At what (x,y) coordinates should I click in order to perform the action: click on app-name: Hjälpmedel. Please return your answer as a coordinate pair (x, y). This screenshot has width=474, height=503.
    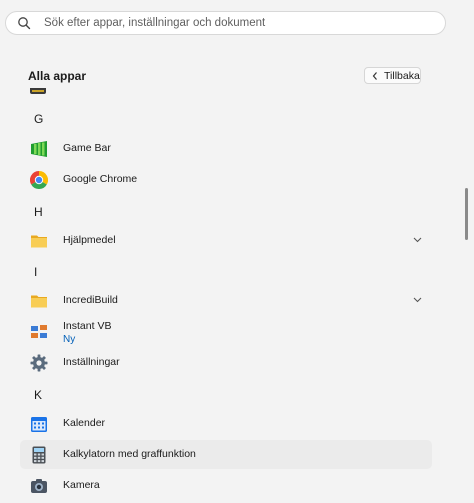
    Looking at the image, I should click on (89, 240).